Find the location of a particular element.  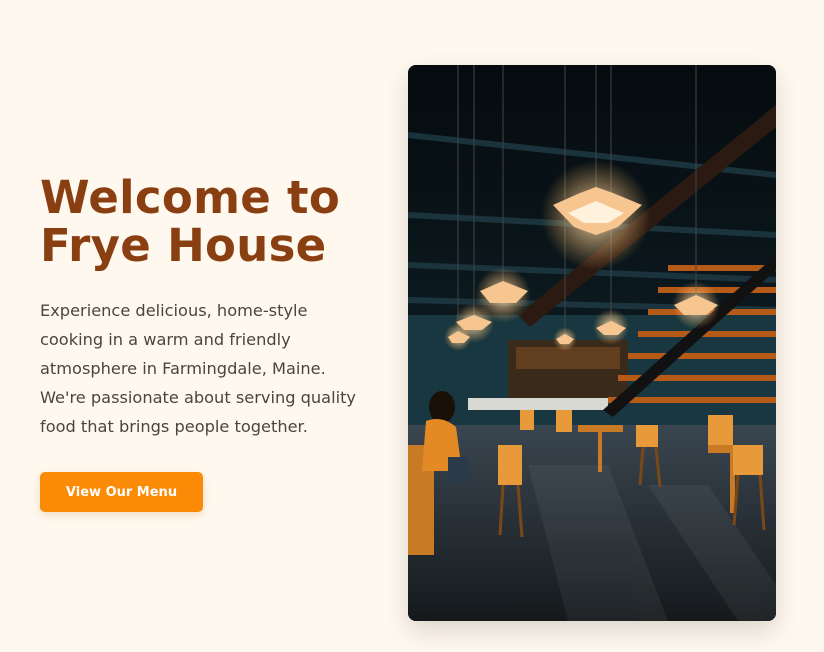

hero-title: Welcome to Frye House is located at coordinates (210, 222).